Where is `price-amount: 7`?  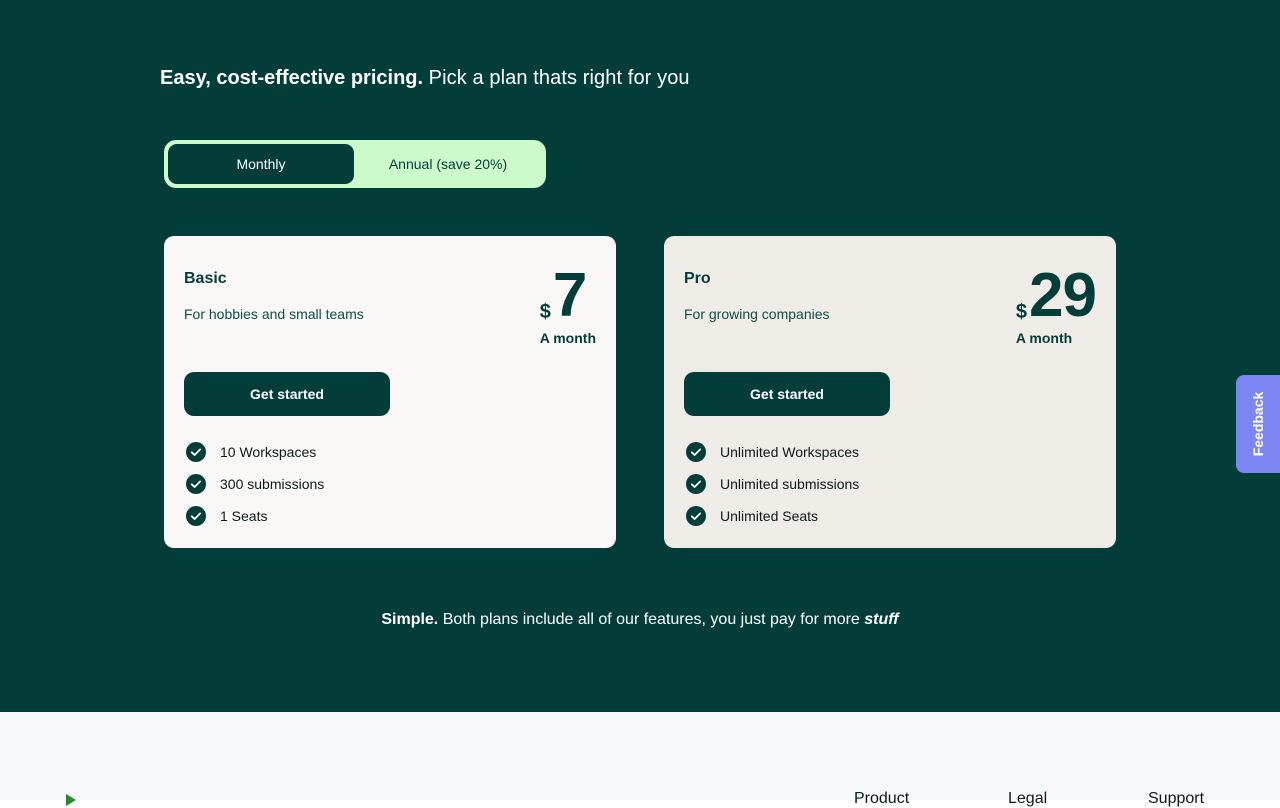 price-amount: 7 is located at coordinates (569, 295).